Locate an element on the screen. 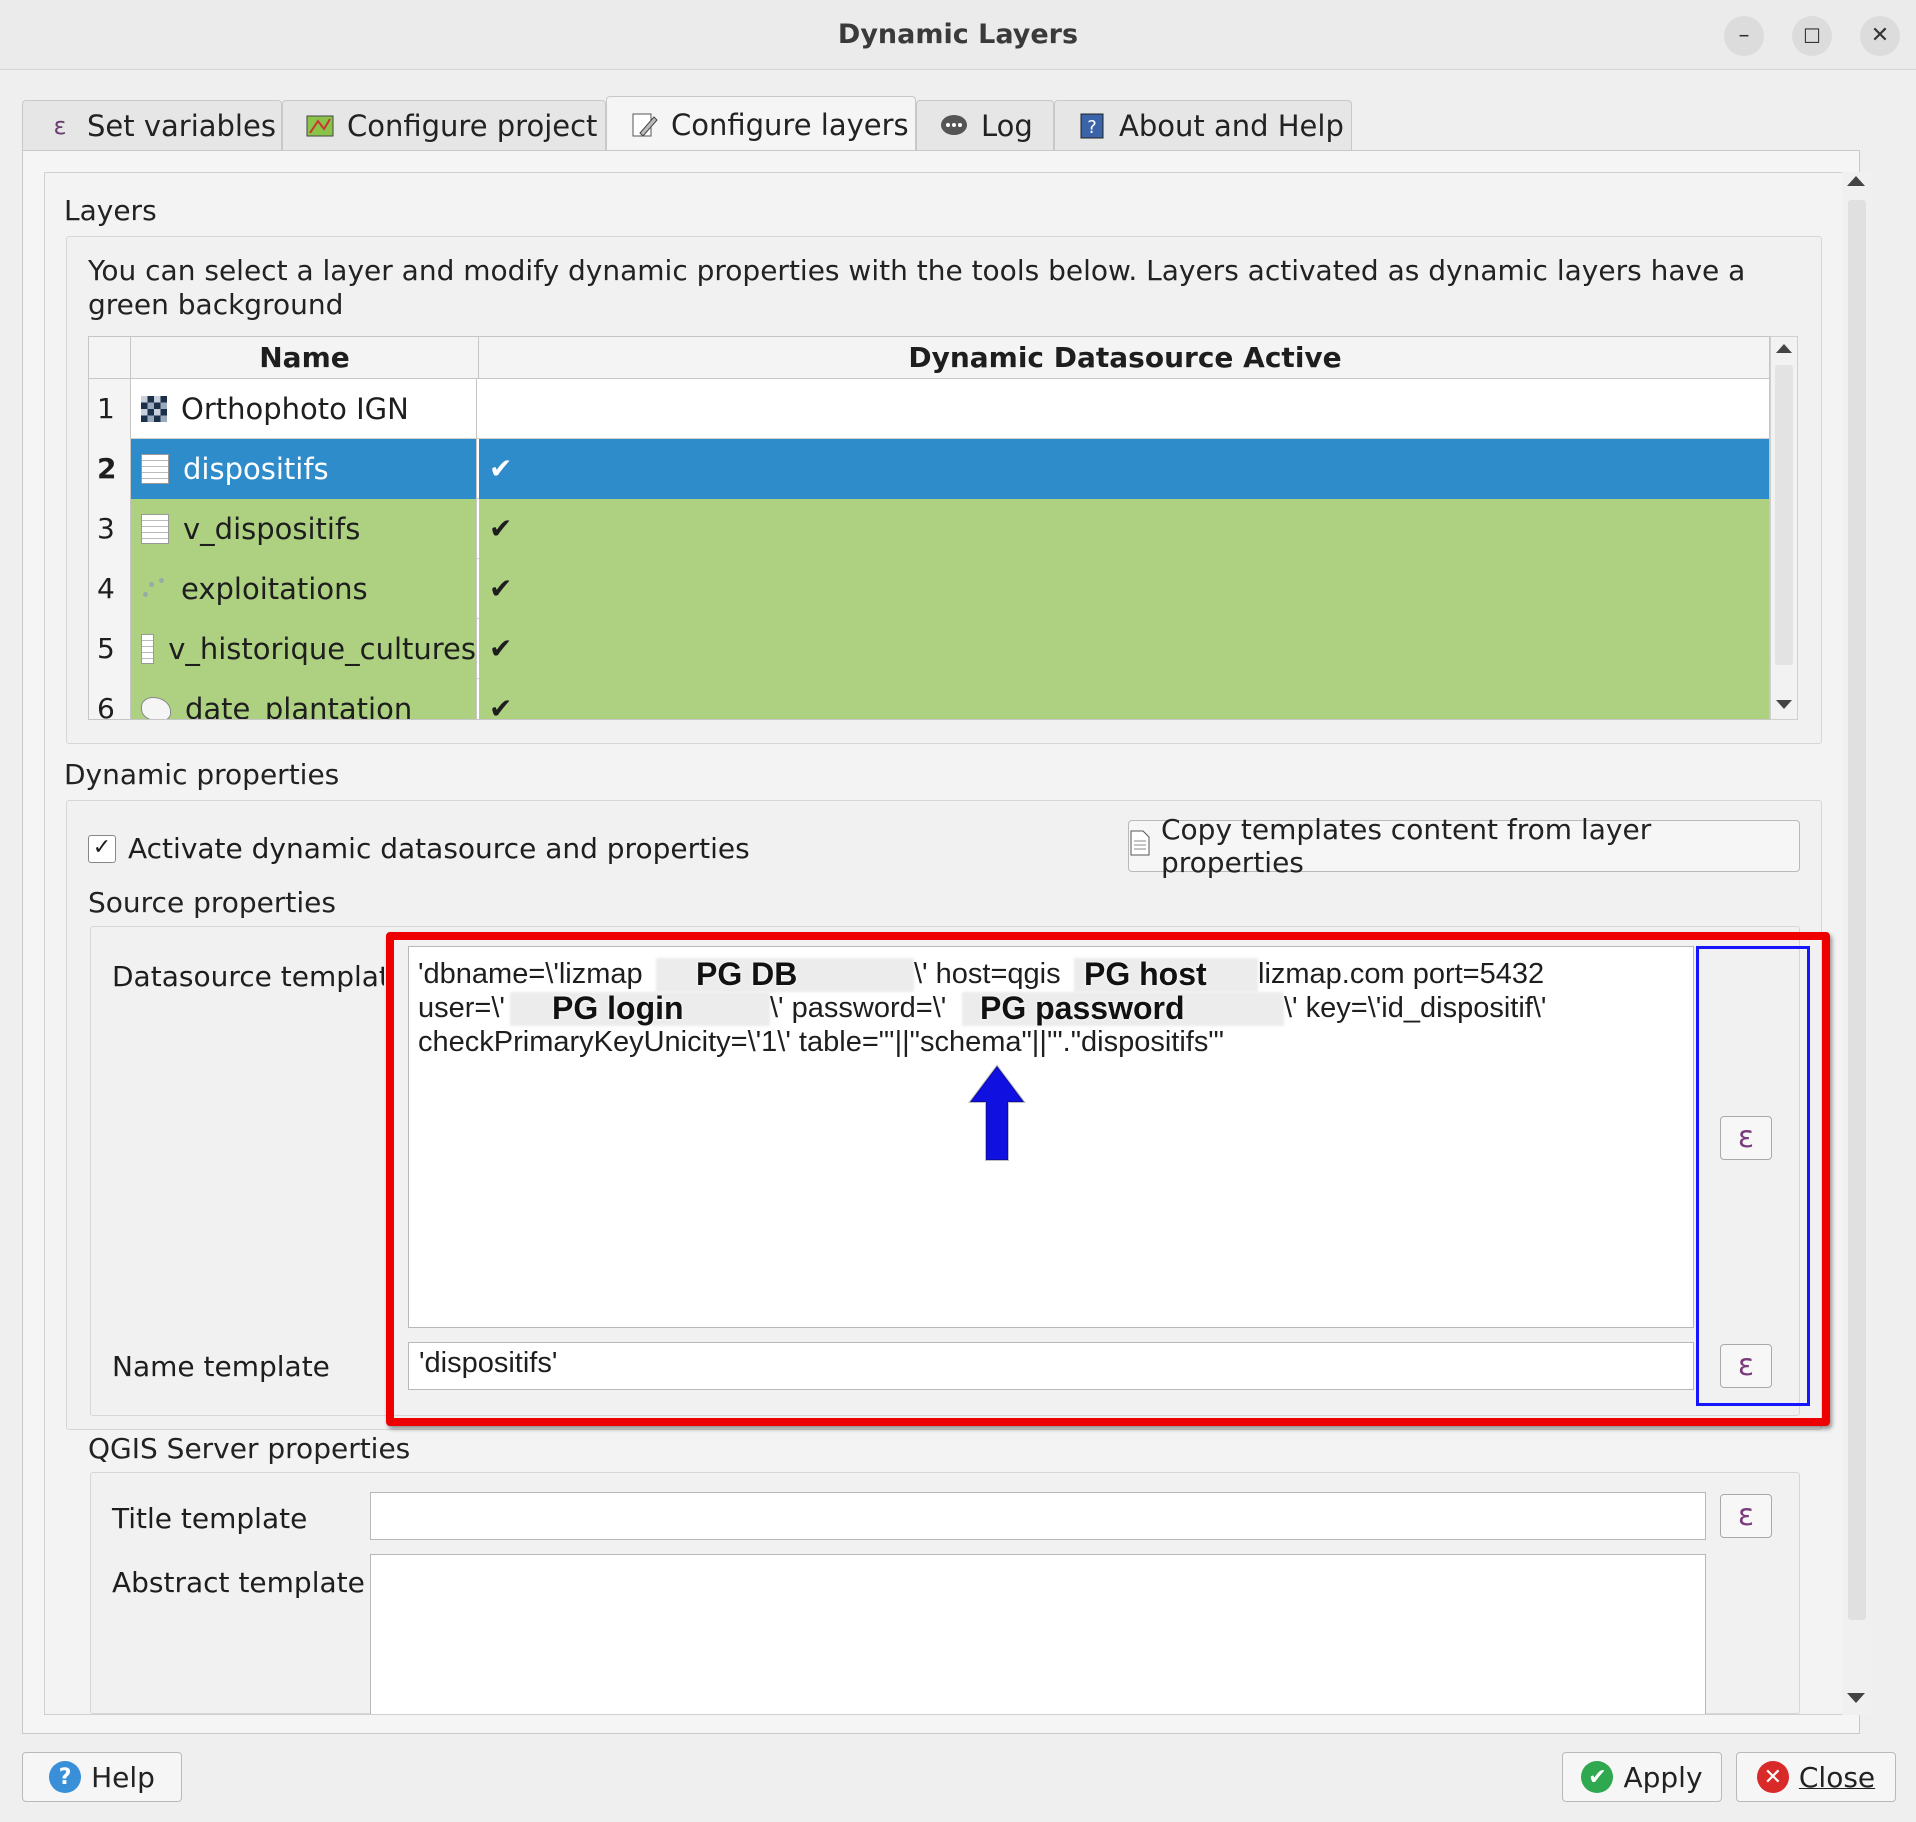  row-number: 6 is located at coordinates (110, 699).